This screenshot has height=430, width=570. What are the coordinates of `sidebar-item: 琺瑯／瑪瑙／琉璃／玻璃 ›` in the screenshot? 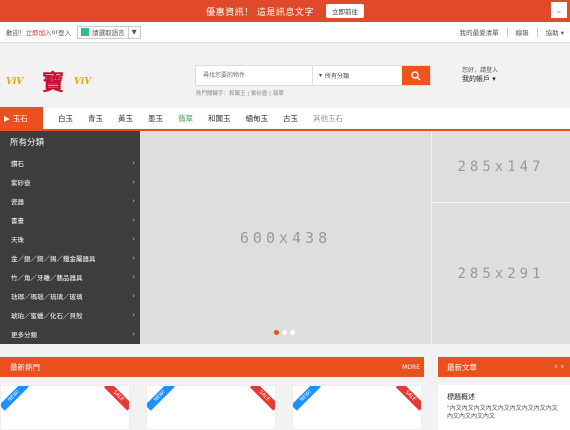 It's located at (70, 296).